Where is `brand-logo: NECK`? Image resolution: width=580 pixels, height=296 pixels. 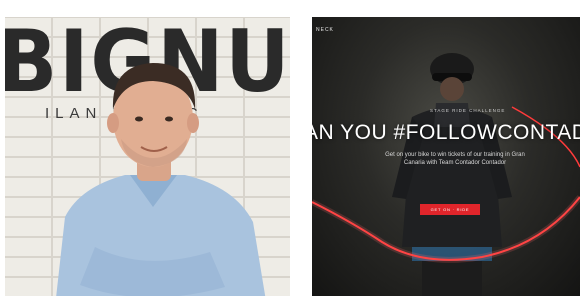 brand-logo: NECK is located at coordinates (325, 30).